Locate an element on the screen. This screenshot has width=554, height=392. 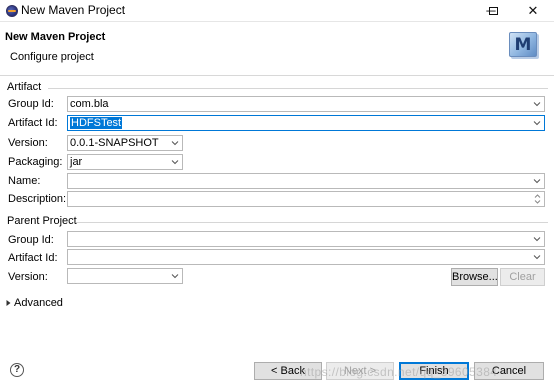
description-label: Description: is located at coordinates (37, 199).